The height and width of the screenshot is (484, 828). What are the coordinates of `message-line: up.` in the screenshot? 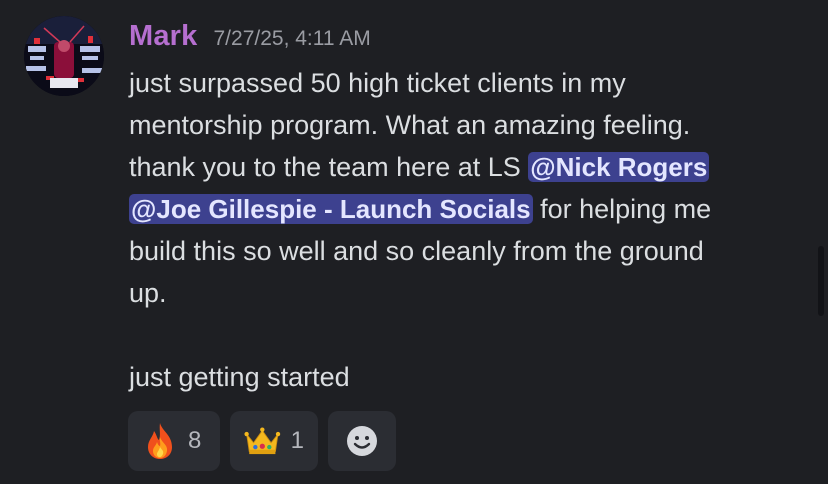 It's located at (148, 293).